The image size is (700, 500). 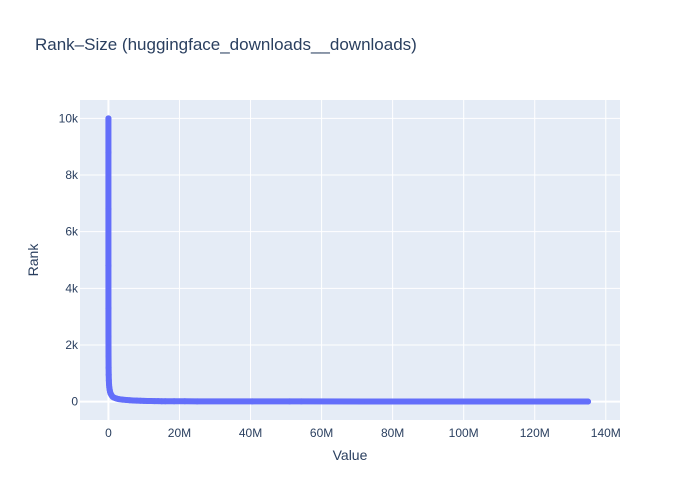 What do you see at coordinates (464, 433) in the screenshot?
I see `x-tick-label: 100M` at bounding box center [464, 433].